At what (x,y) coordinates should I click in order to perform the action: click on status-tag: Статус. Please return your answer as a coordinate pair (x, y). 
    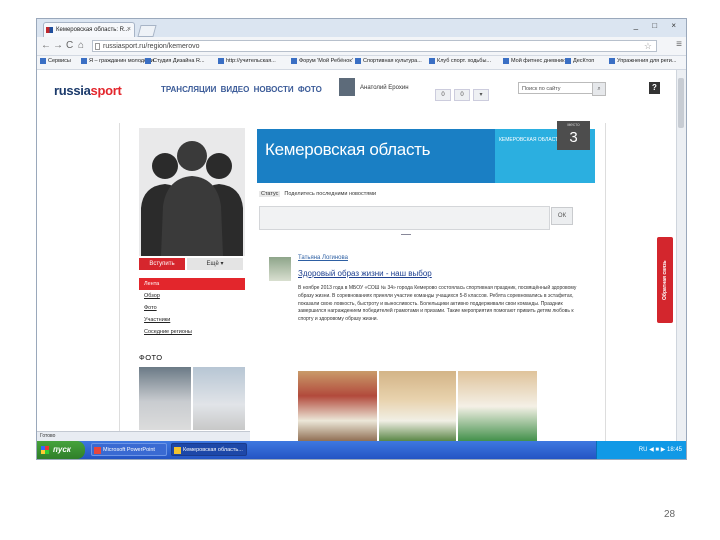
    Looking at the image, I should click on (270, 194).